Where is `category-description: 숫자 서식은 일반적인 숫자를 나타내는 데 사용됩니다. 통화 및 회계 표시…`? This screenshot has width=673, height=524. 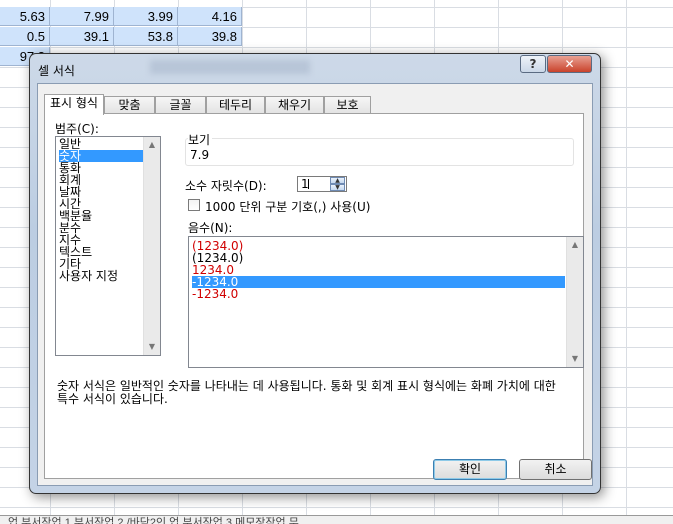
category-description: 숫자 서식은 일반적인 숫자를 나타내는 데 사용됩니다. 통화 및 회계 표시… is located at coordinates (306, 392).